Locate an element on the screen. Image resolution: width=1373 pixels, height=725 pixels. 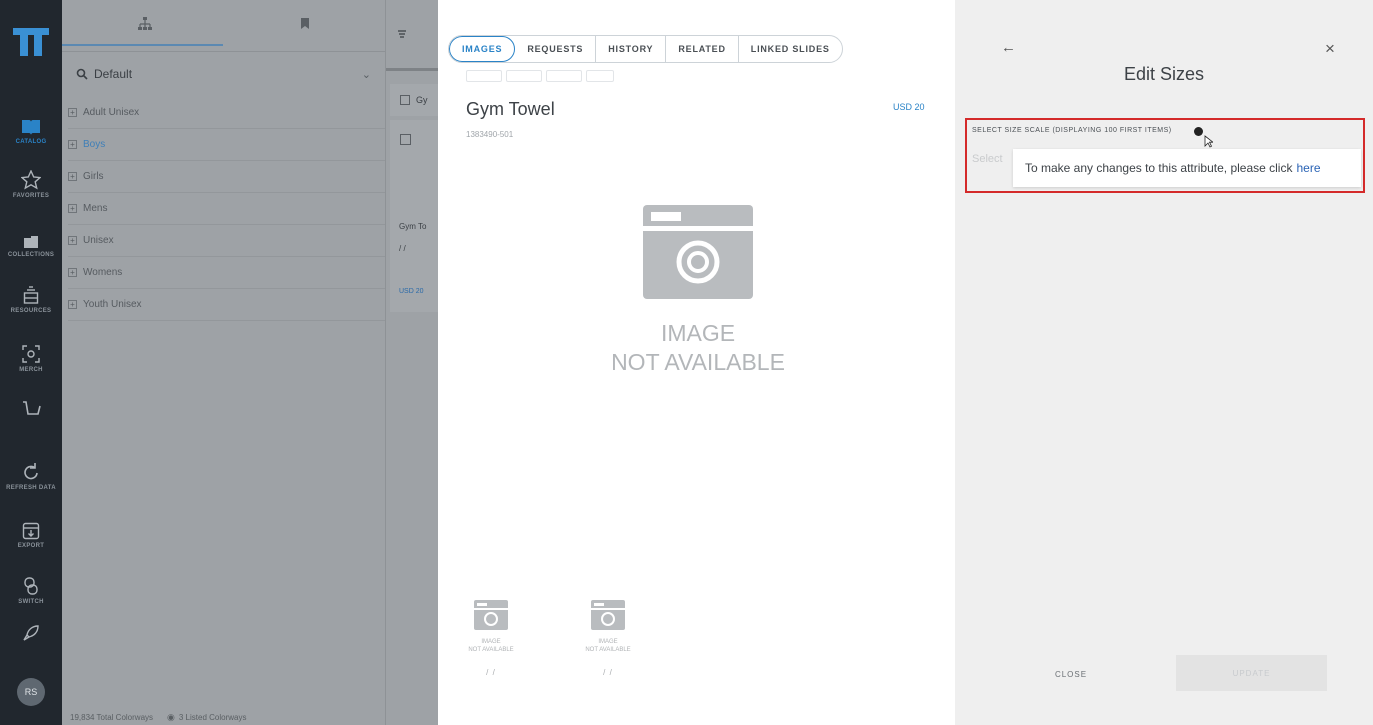
update-button: UPDATE is located at coordinates (1251, 673).